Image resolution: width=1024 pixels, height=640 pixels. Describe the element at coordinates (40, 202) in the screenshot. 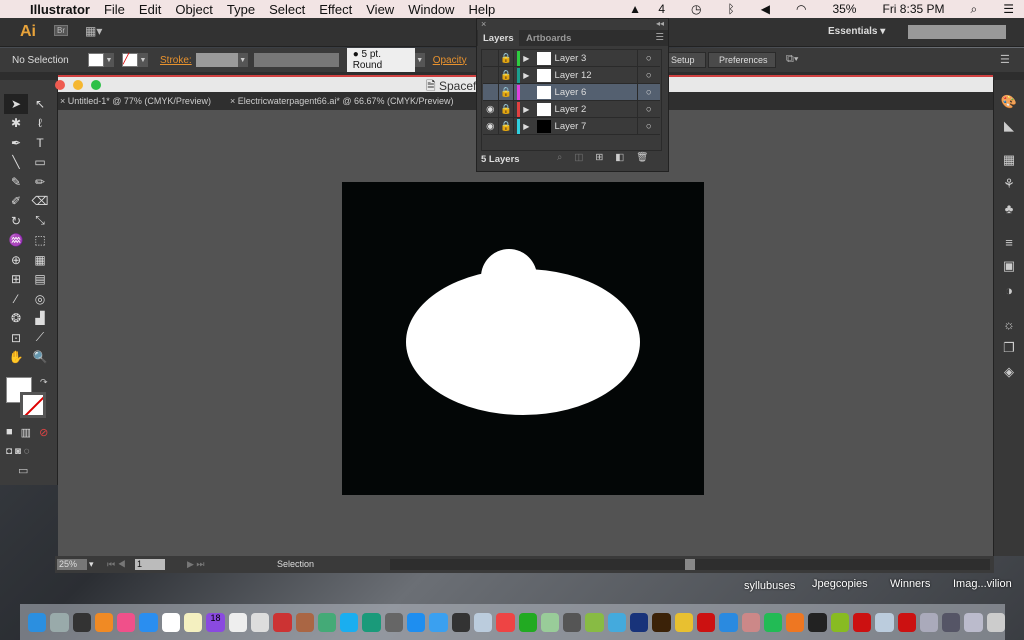

I see `eraser-tool-icon: ⌫` at that location.